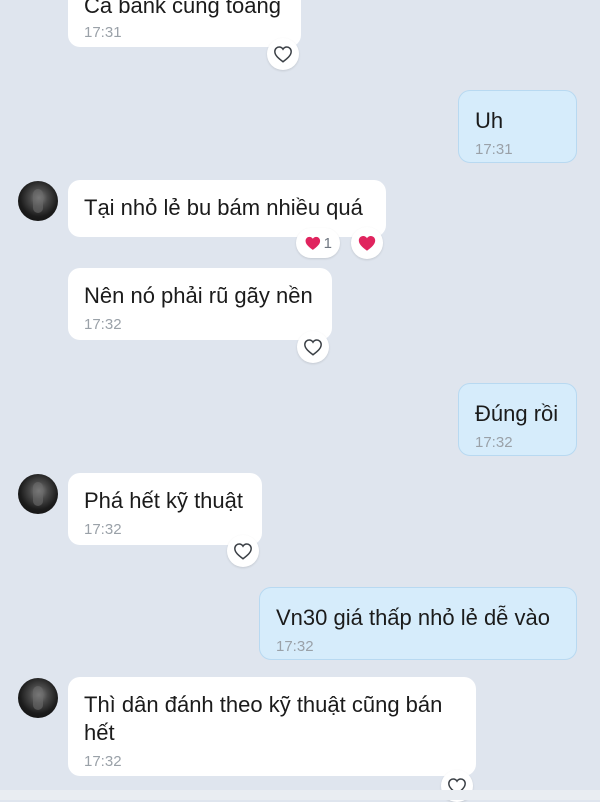 This screenshot has width=600, height=802. I want to click on message-bubble-incoming: Tại nhỏ lẻ bu bám nhiều quá, so click(227, 208).